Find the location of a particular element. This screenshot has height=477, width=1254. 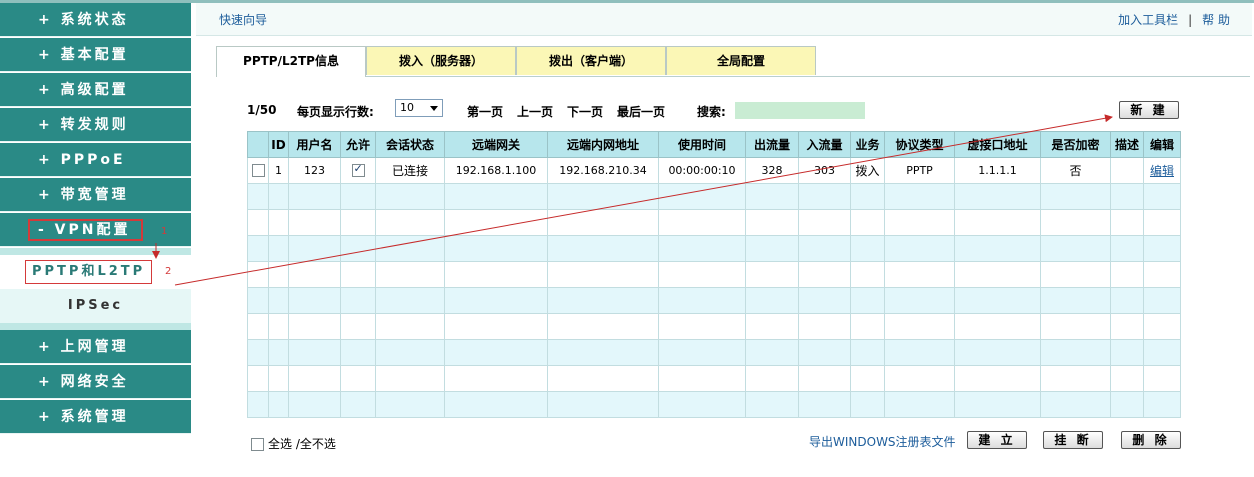

export-registry-link: 导出WINDOWS注册表文件 is located at coordinates (882, 441).